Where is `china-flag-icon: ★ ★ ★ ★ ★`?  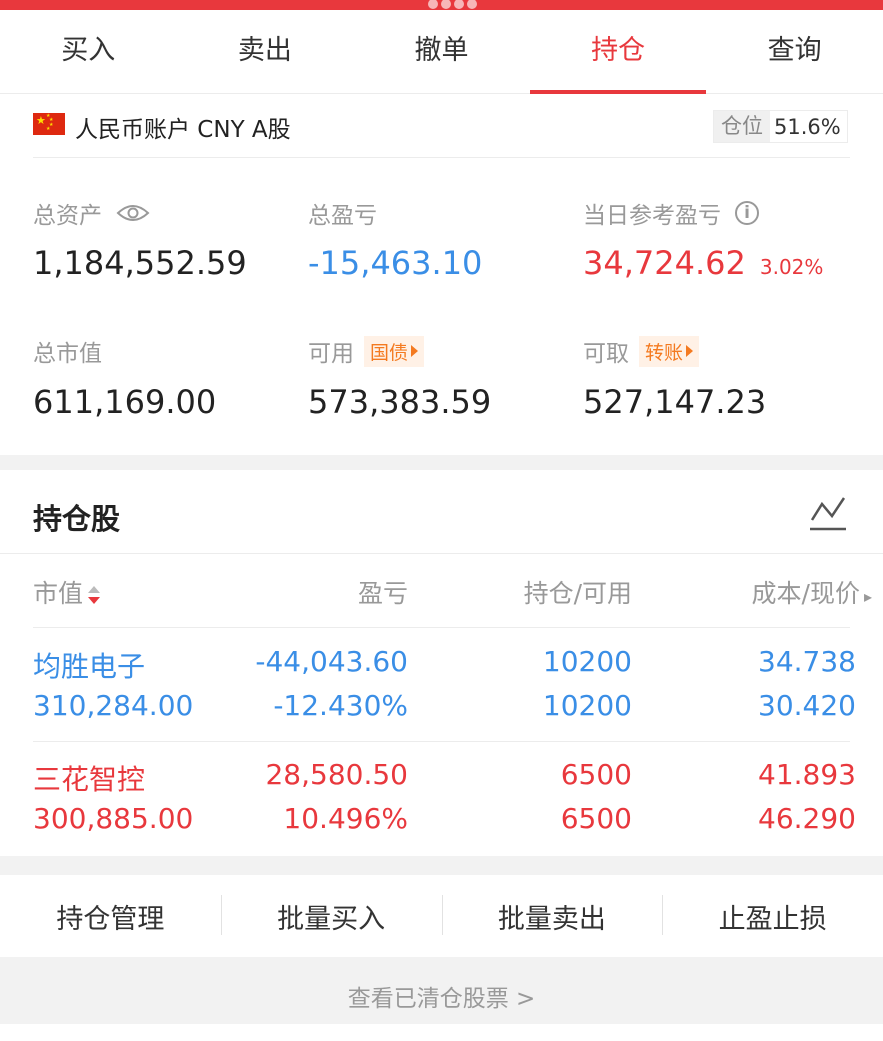
china-flag-icon: ★ ★ ★ ★ ★ is located at coordinates (49, 124).